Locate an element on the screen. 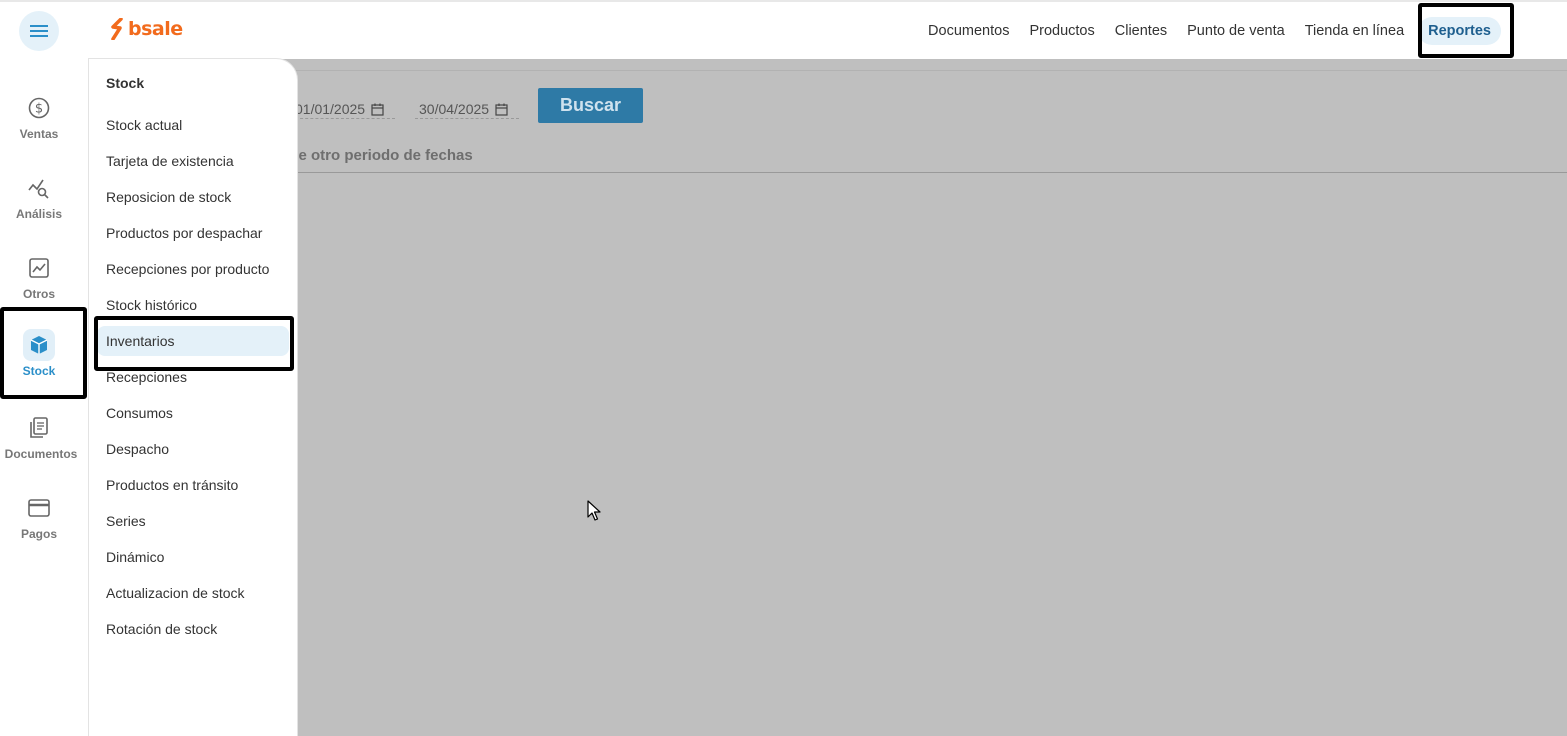  date-from-field: 01/01/2025 is located at coordinates (345, 109).